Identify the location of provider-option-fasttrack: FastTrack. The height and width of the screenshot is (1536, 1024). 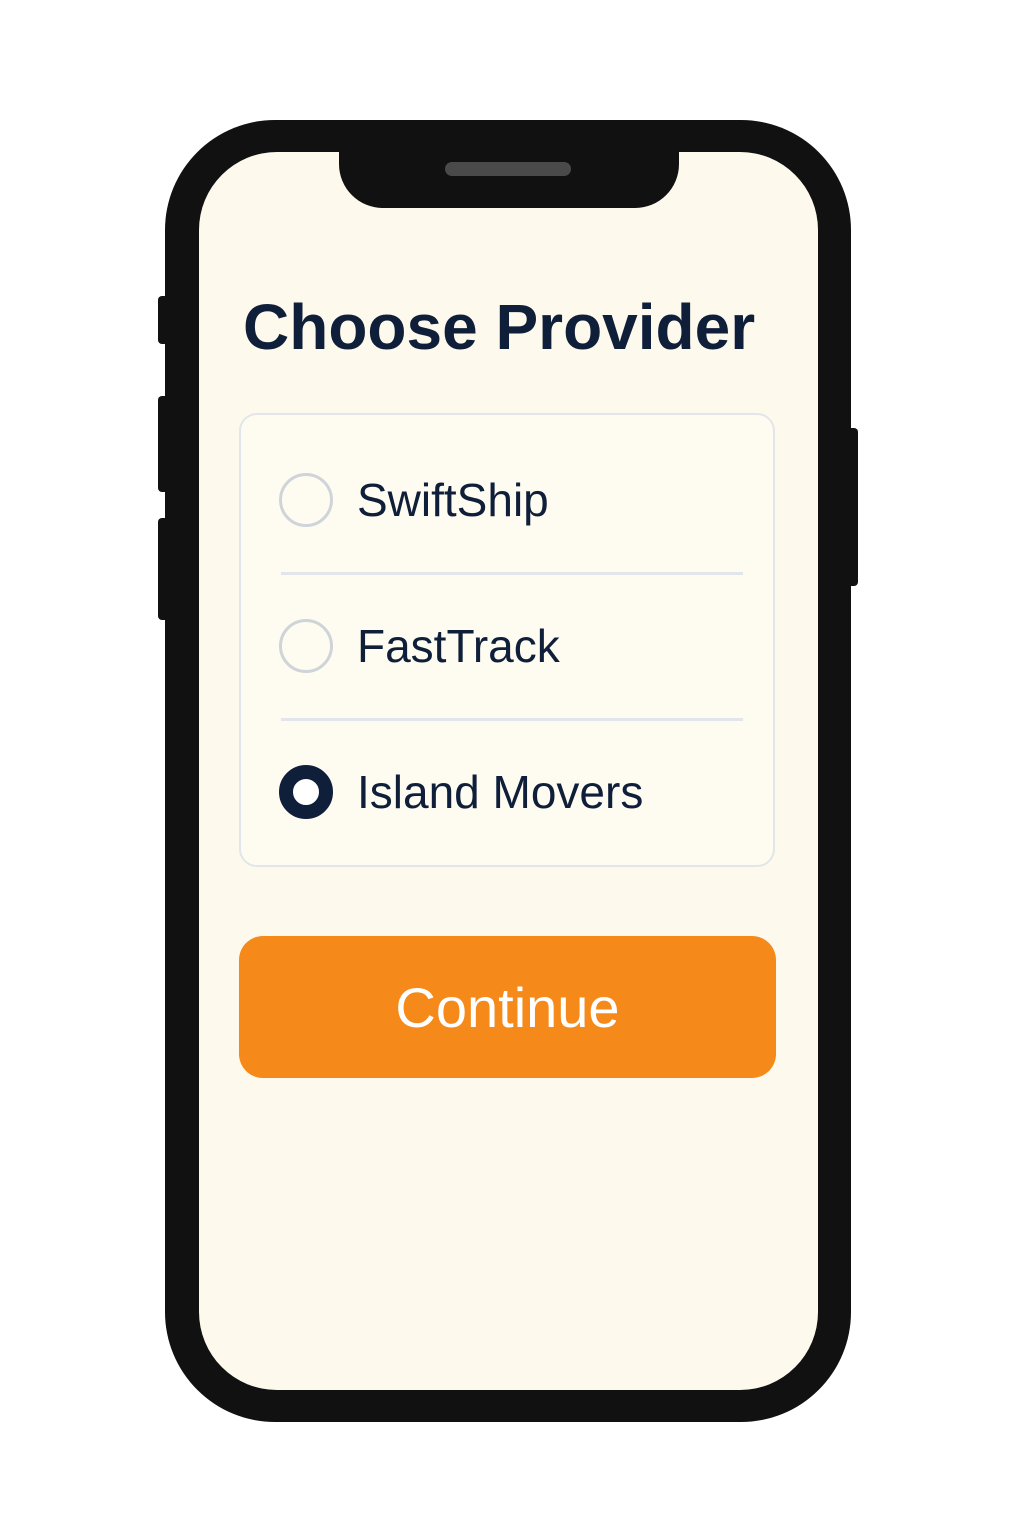
(507, 646).